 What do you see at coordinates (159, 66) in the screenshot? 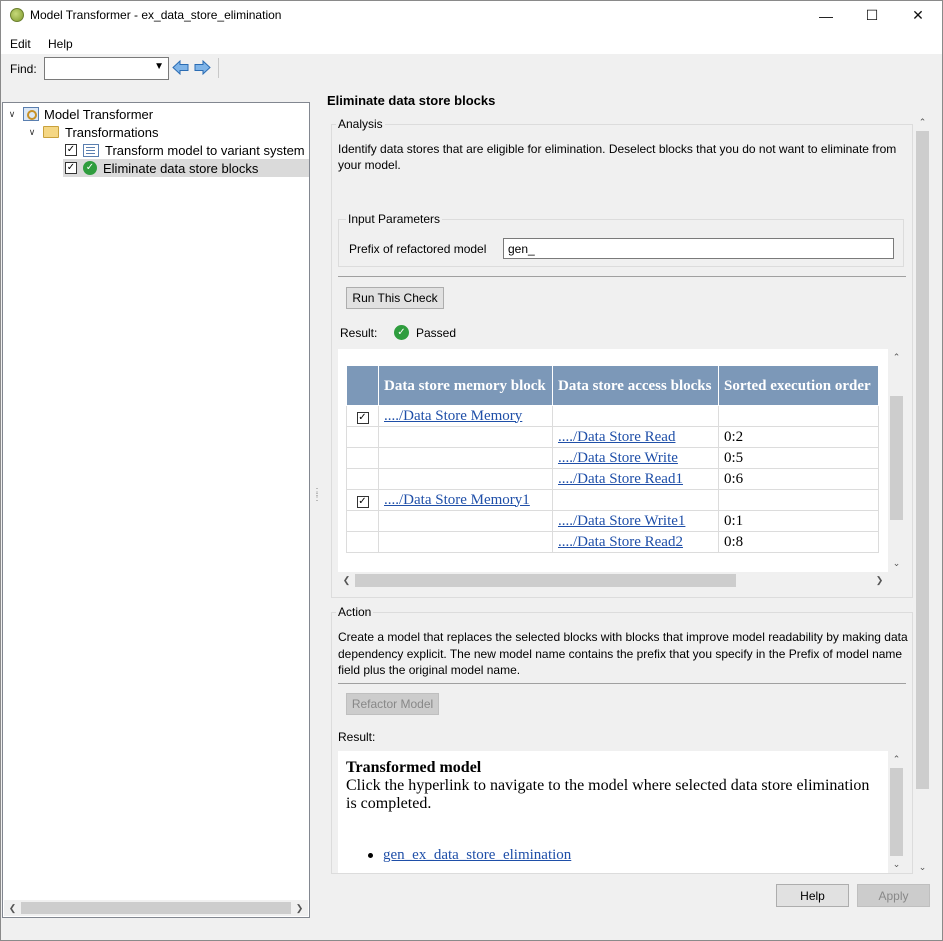
I see `chevron-down-icon: ▼` at bounding box center [159, 66].